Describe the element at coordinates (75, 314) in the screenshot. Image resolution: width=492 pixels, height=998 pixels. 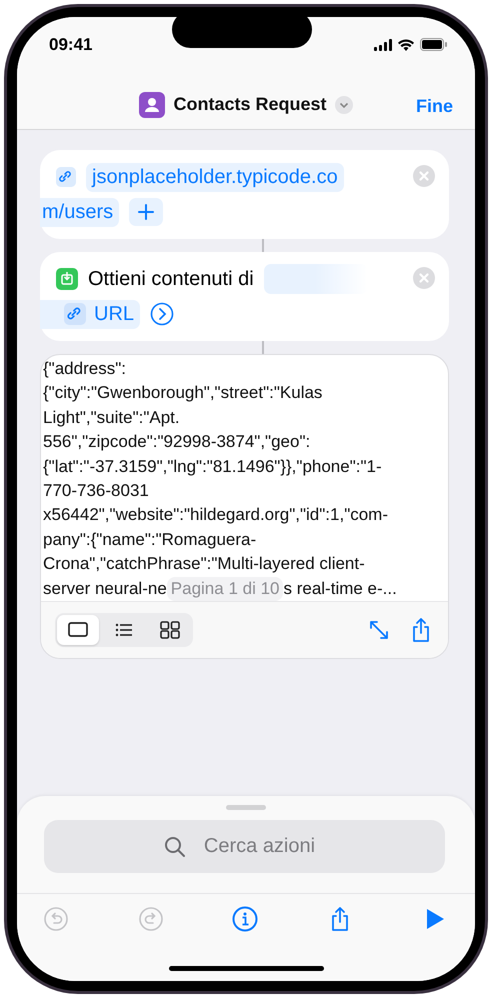
I see `link-icon` at that location.